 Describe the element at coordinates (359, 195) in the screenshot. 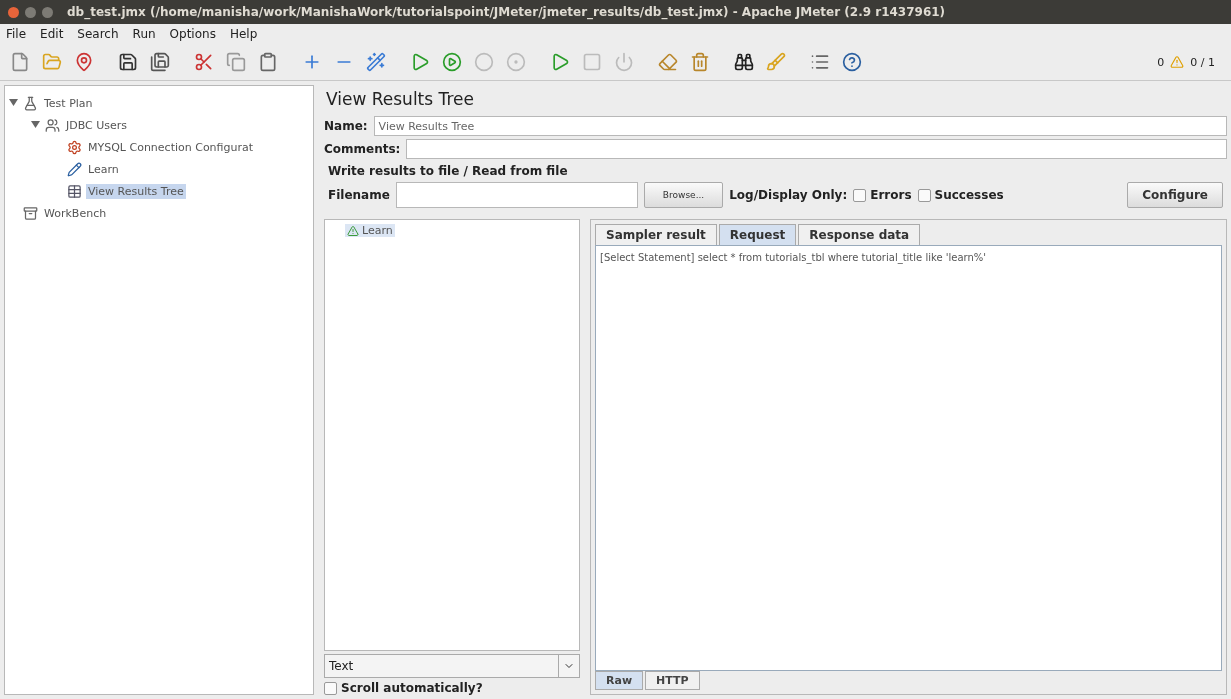

I see `filename-label: Filename` at that location.